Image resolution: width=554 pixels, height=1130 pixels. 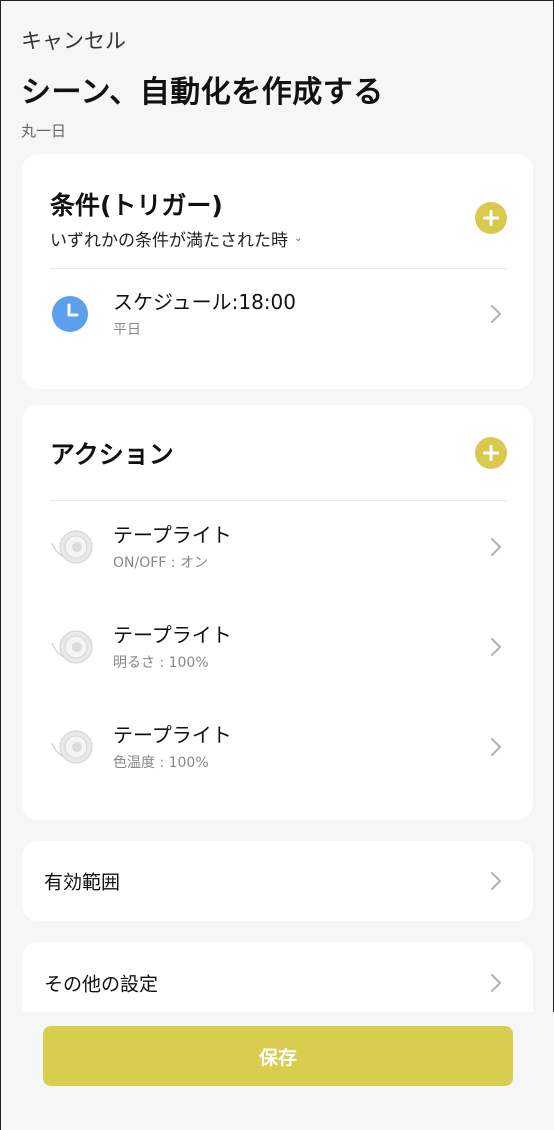 I want to click on actions-title: アクション, so click(x=112, y=454).